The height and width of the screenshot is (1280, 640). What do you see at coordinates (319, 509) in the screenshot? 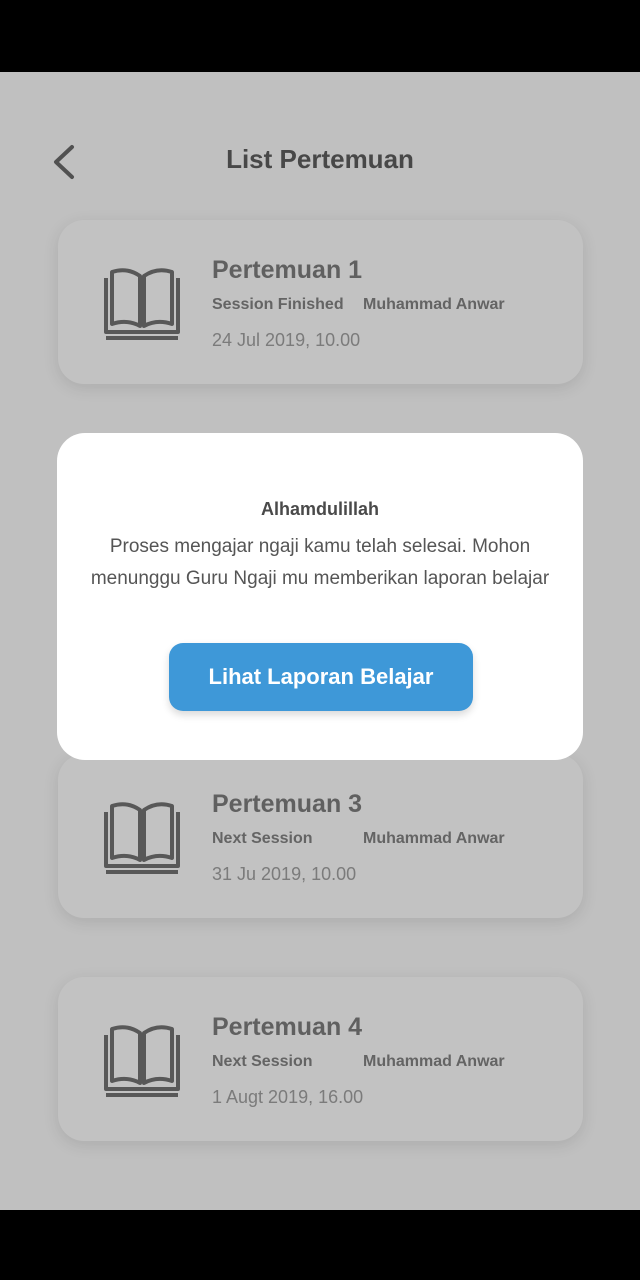
I see `dialog-heading: Alhamdulillah` at bounding box center [319, 509].